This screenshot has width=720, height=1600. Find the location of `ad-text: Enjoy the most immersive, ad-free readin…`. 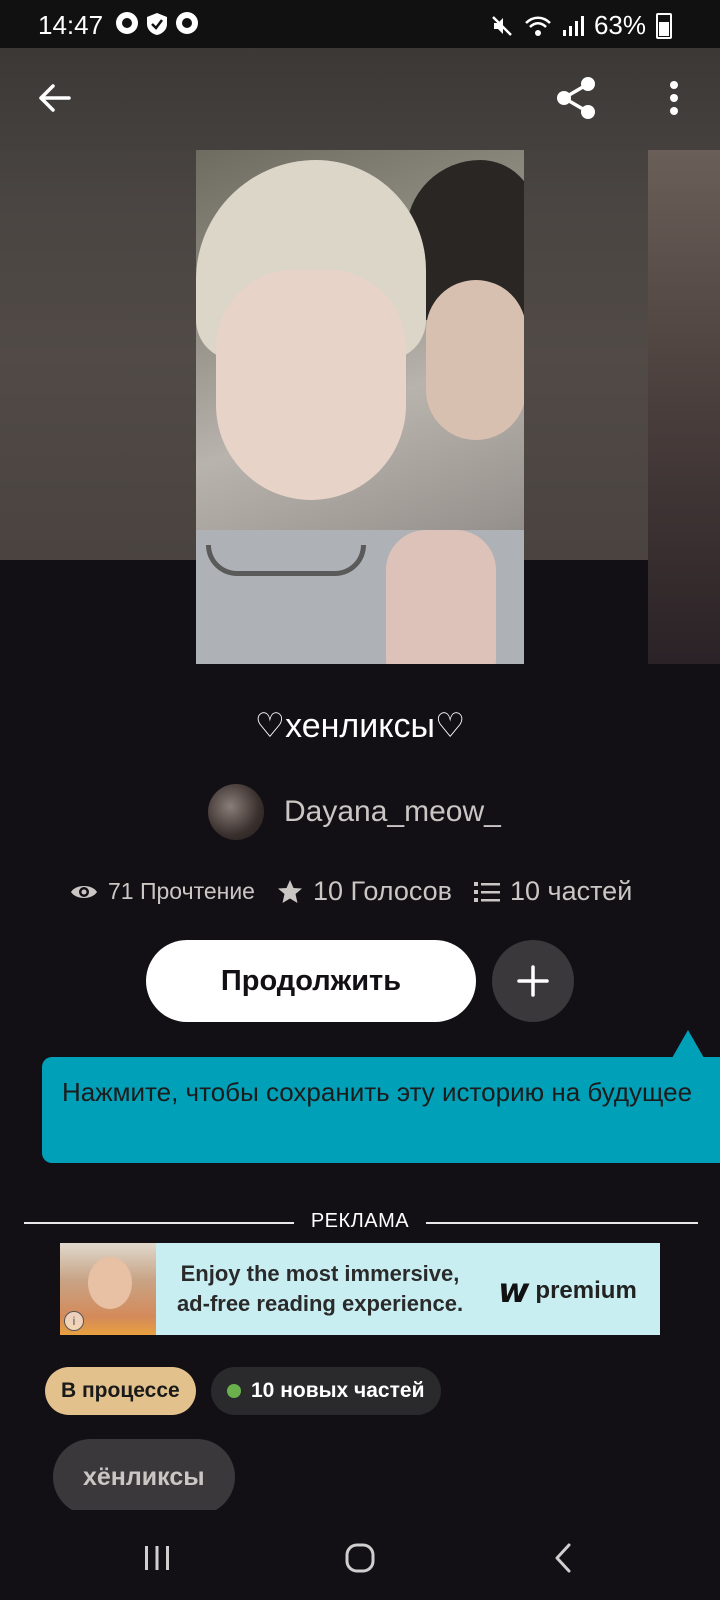

ad-text: Enjoy the most immersive, ad-free readin… is located at coordinates (320, 1289).